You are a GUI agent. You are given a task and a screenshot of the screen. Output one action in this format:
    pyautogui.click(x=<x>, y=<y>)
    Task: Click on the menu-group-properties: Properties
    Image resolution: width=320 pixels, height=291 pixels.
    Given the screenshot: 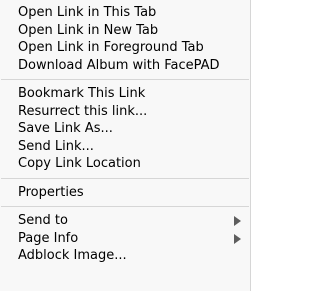 What is the action you would take?
    pyautogui.click(x=125, y=193)
    